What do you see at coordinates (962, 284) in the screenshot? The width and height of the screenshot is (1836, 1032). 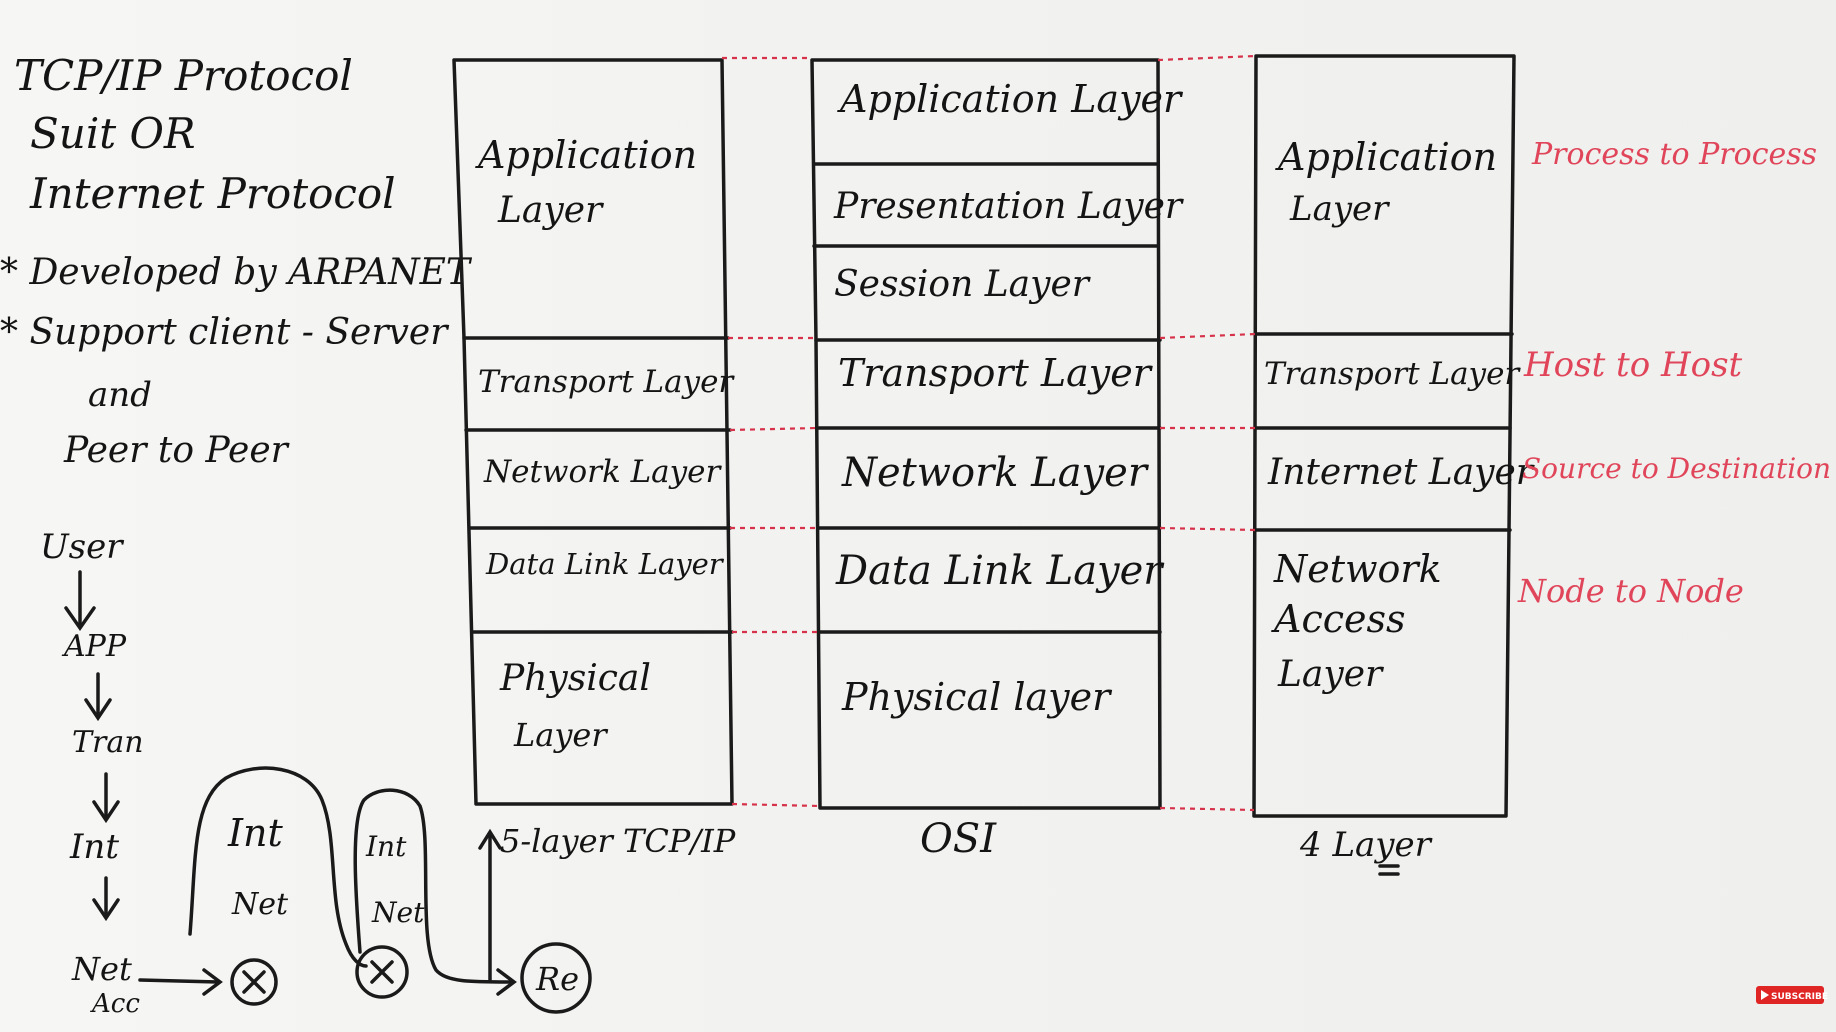 I see `osi-layer-session: Session Layer` at bounding box center [962, 284].